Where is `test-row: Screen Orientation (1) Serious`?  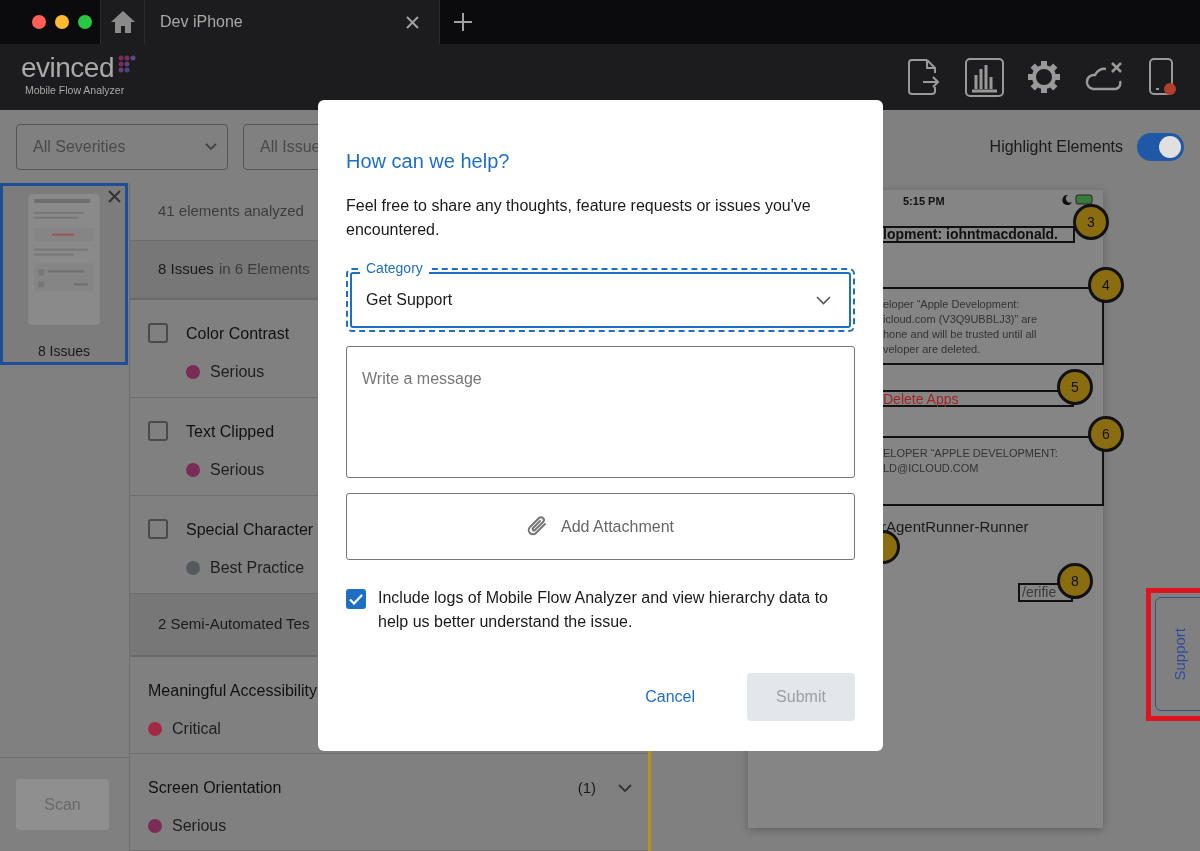
test-row: Screen Orientation (1) Serious is located at coordinates (389, 802).